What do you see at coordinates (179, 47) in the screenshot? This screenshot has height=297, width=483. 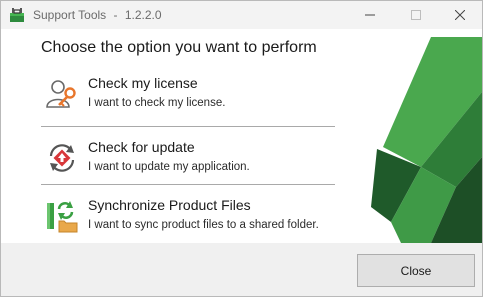 I see `page-heading: Choose the option you want to perform` at bounding box center [179, 47].